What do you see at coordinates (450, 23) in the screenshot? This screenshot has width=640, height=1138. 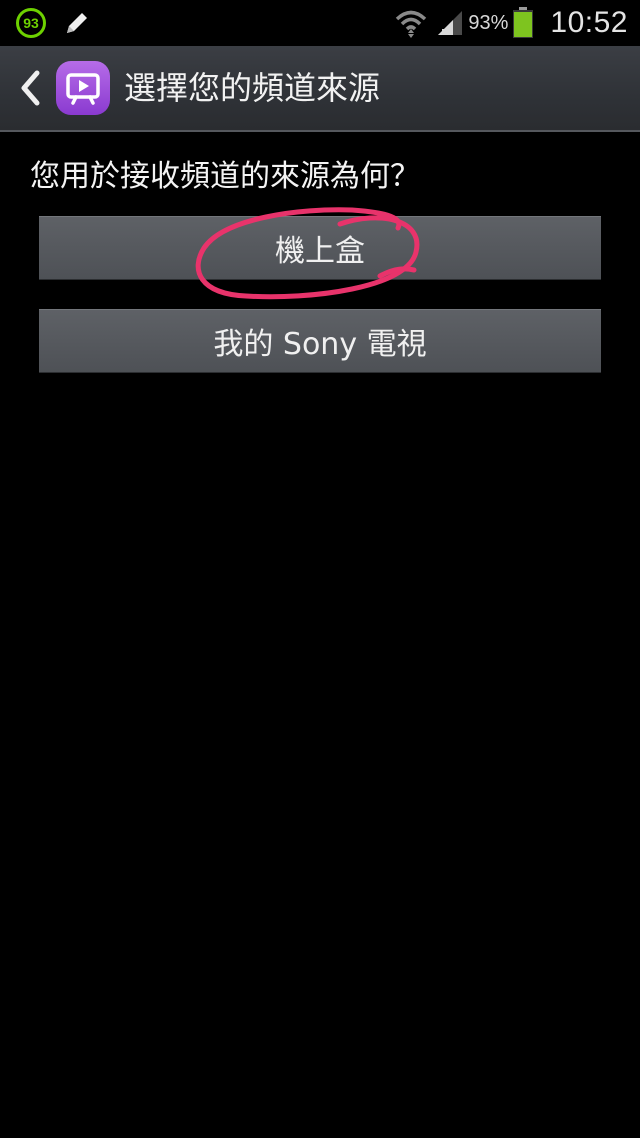 I see `signal-icon` at bounding box center [450, 23].